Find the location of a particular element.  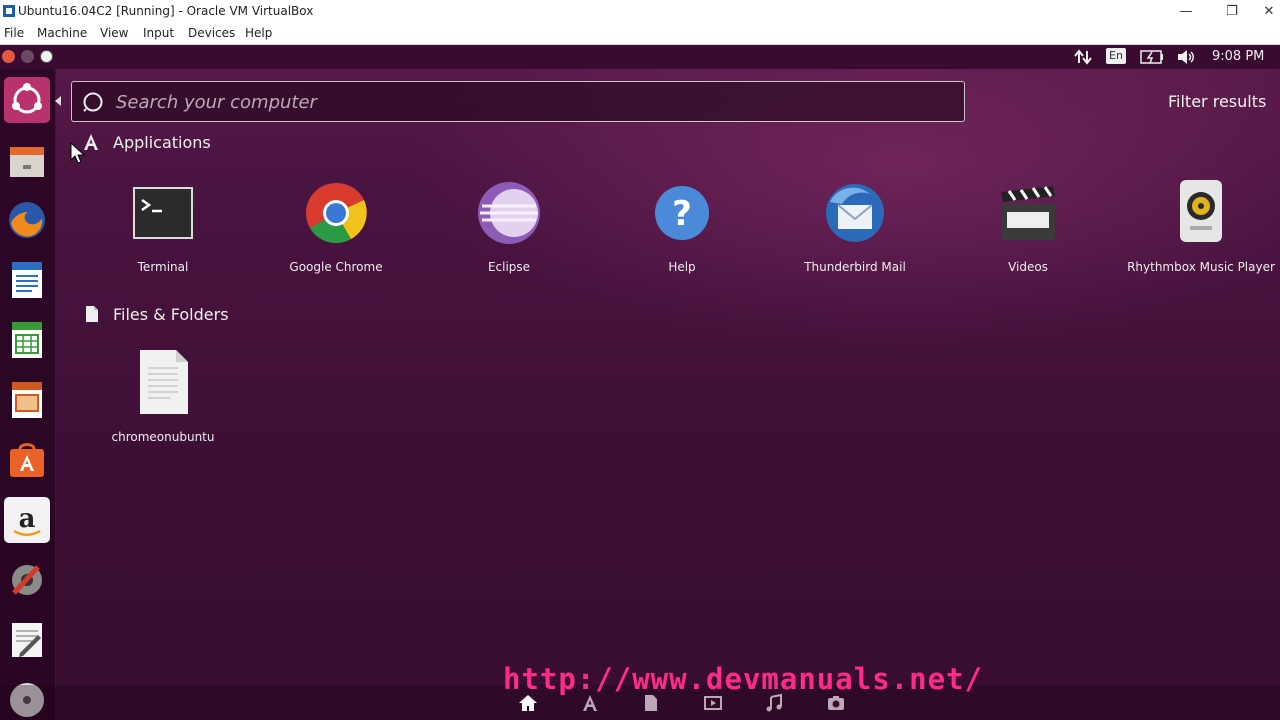

app-label: Videos is located at coordinates (1028, 267).